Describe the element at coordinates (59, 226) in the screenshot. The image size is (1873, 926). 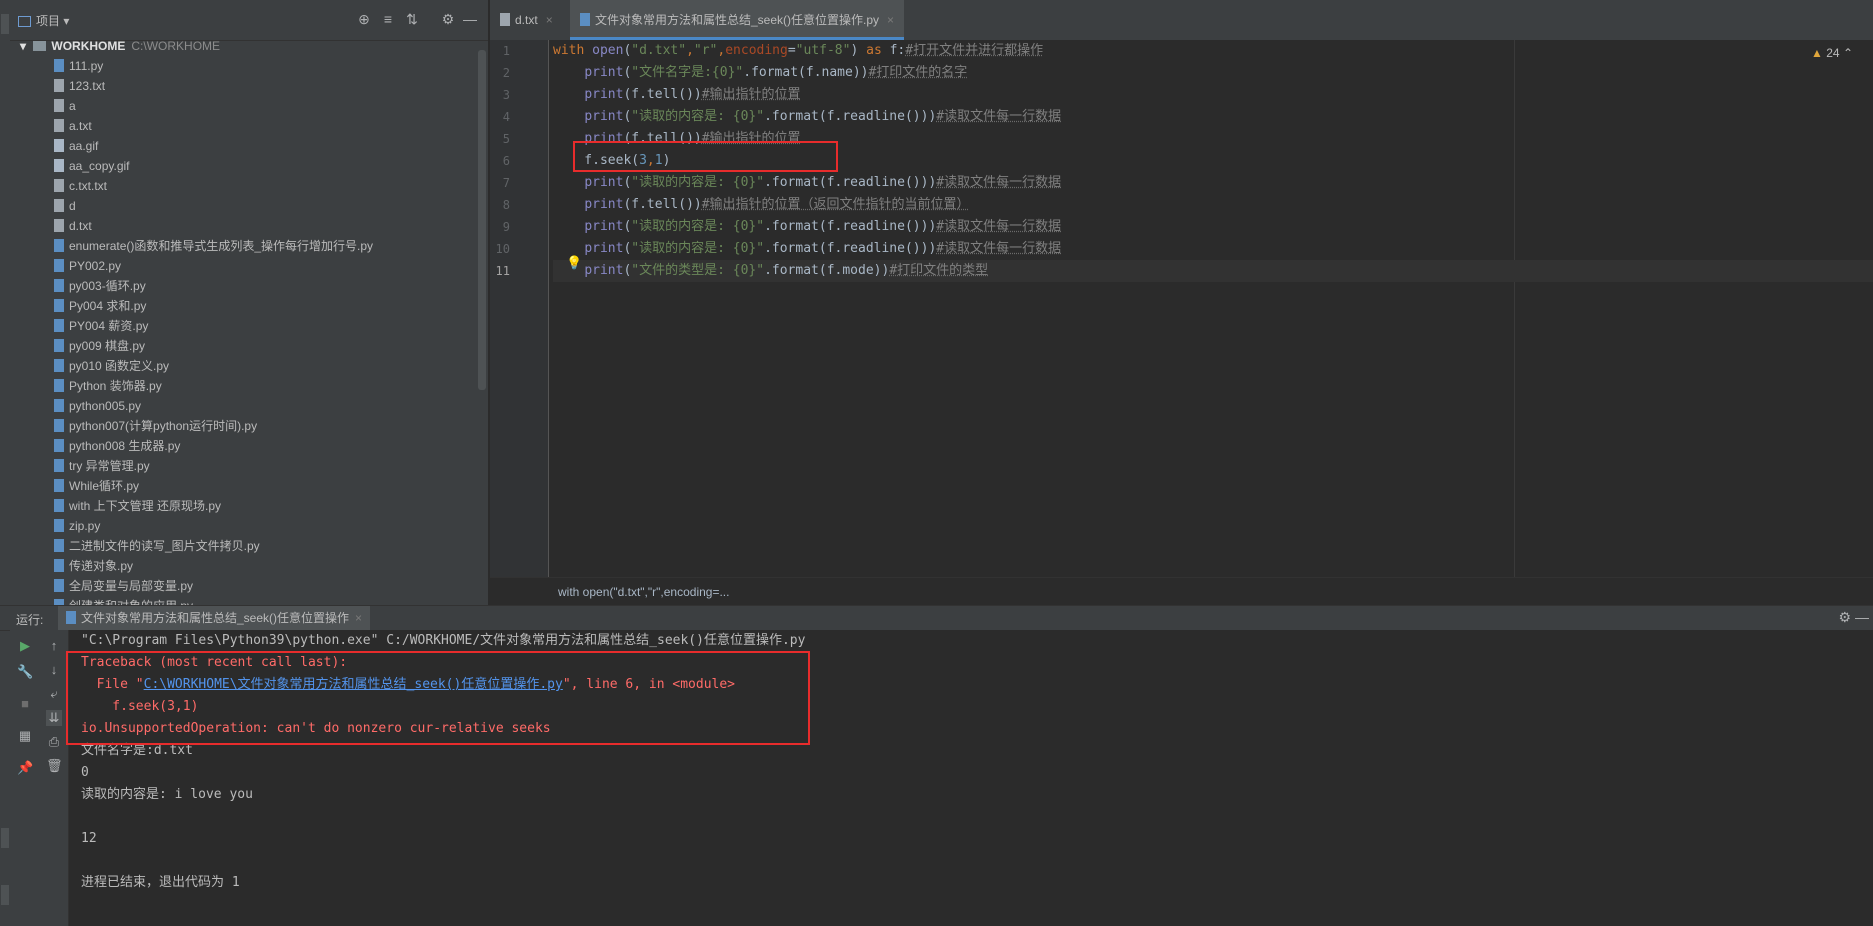
I see `text-file-icon` at that location.